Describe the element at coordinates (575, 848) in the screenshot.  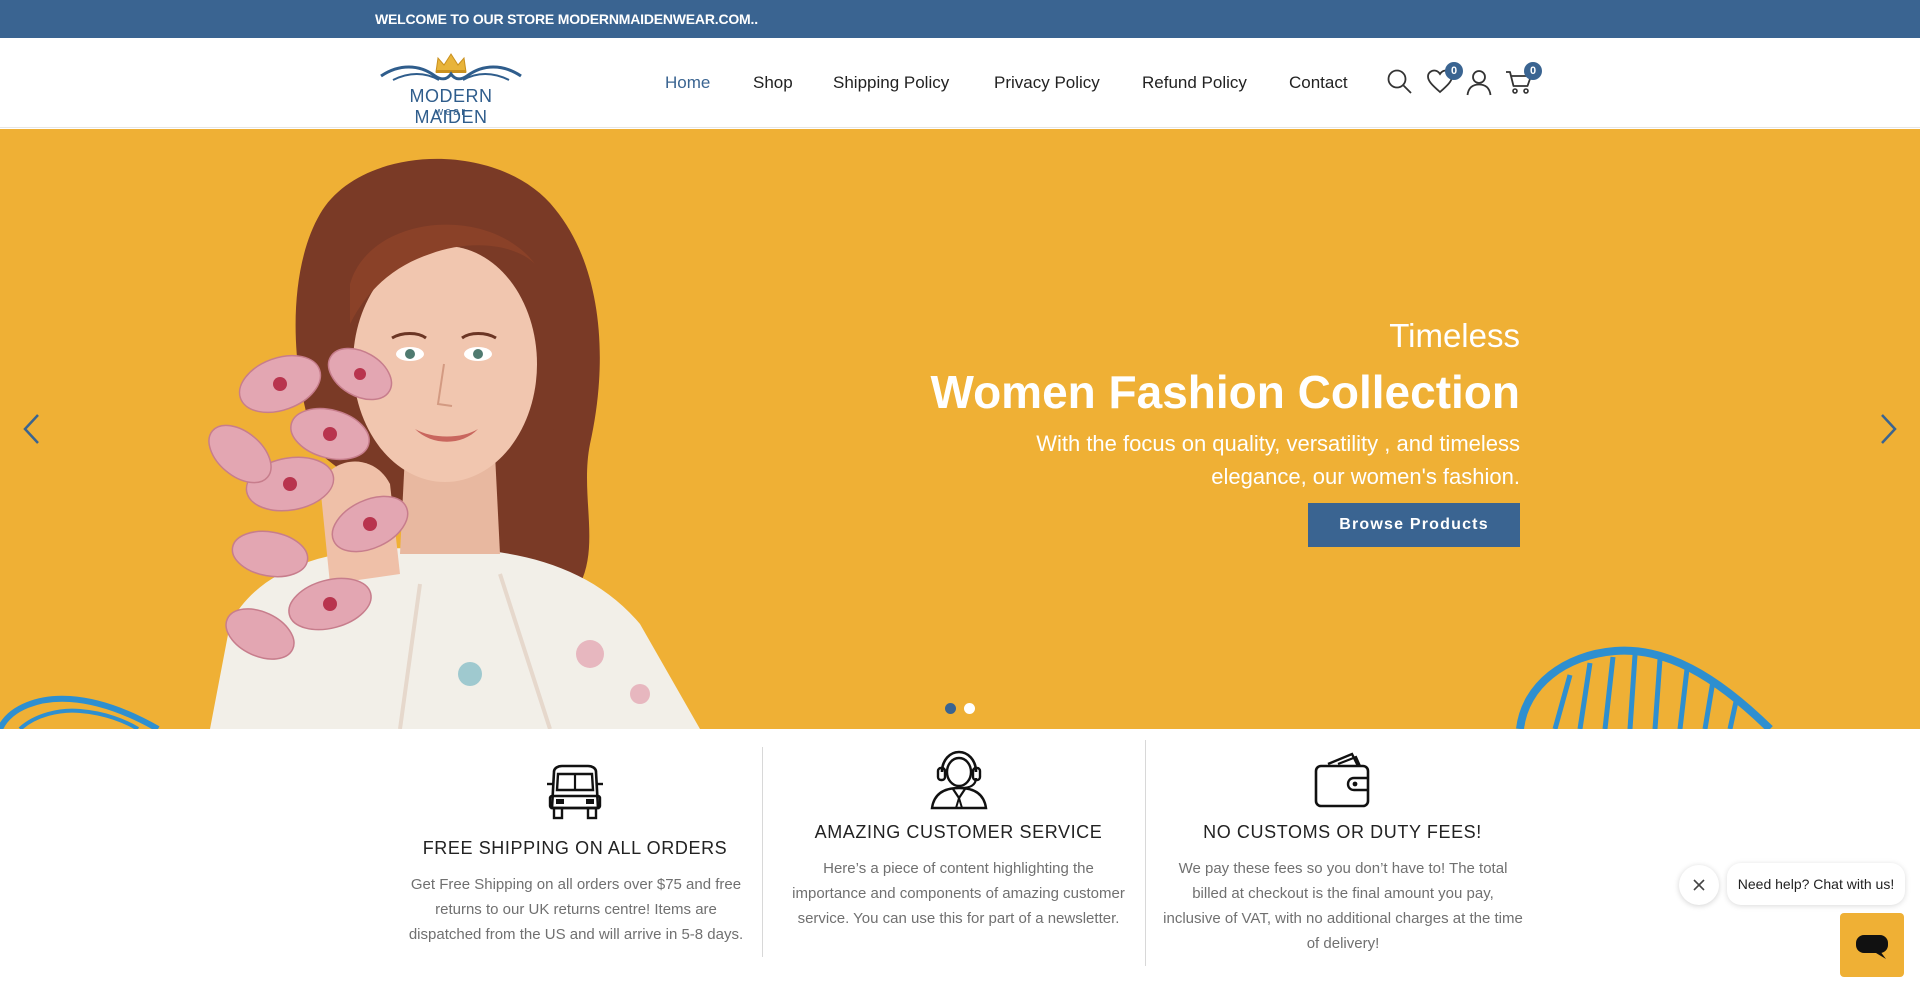
I see `feature-title-shipping: FREE SHIPPING ON ALL ORDERS` at that location.